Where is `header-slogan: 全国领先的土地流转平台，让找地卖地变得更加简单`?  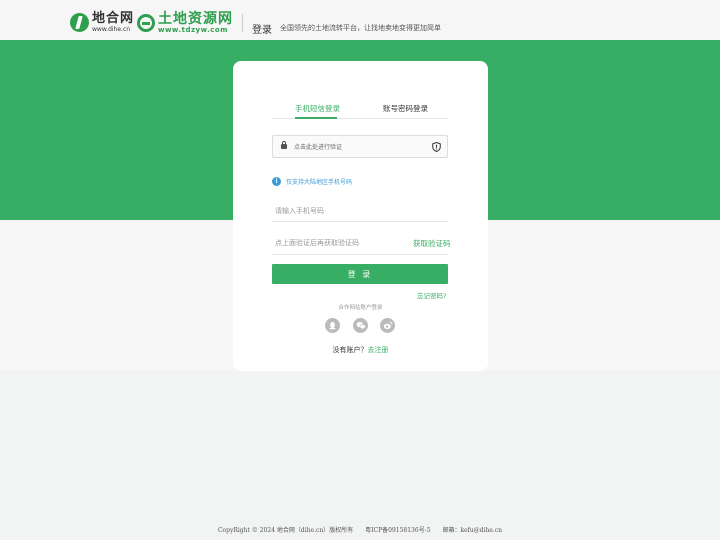 header-slogan: 全国领先的土地流转平台，让找地卖地变得更加简单 is located at coordinates (360, 28).